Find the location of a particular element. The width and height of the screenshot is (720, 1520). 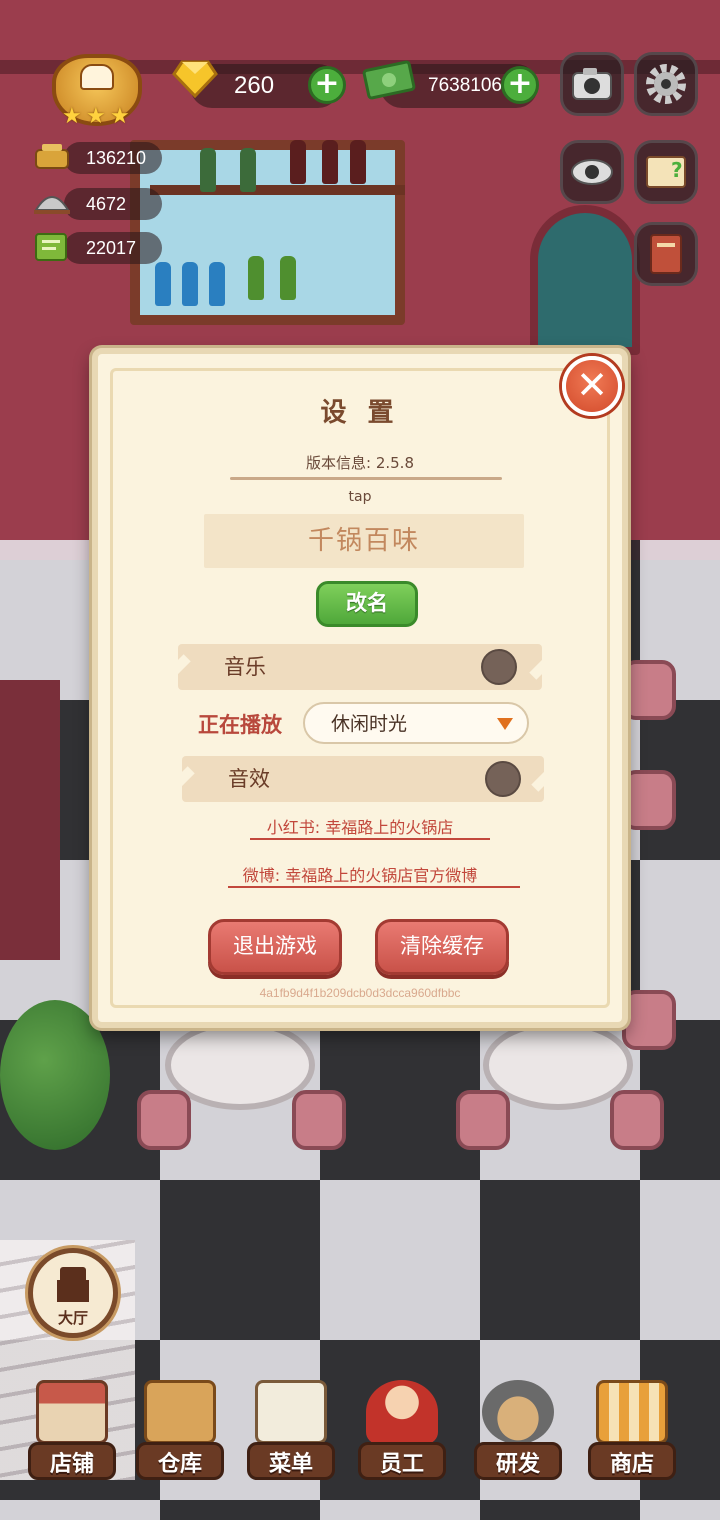

recipe-book-button is located at coordinates (666, 254).